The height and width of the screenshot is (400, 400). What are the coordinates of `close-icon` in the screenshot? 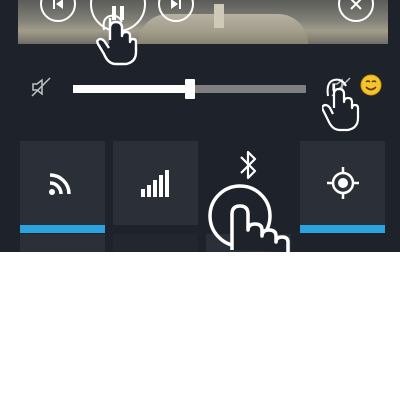 It's located at (356, 5).